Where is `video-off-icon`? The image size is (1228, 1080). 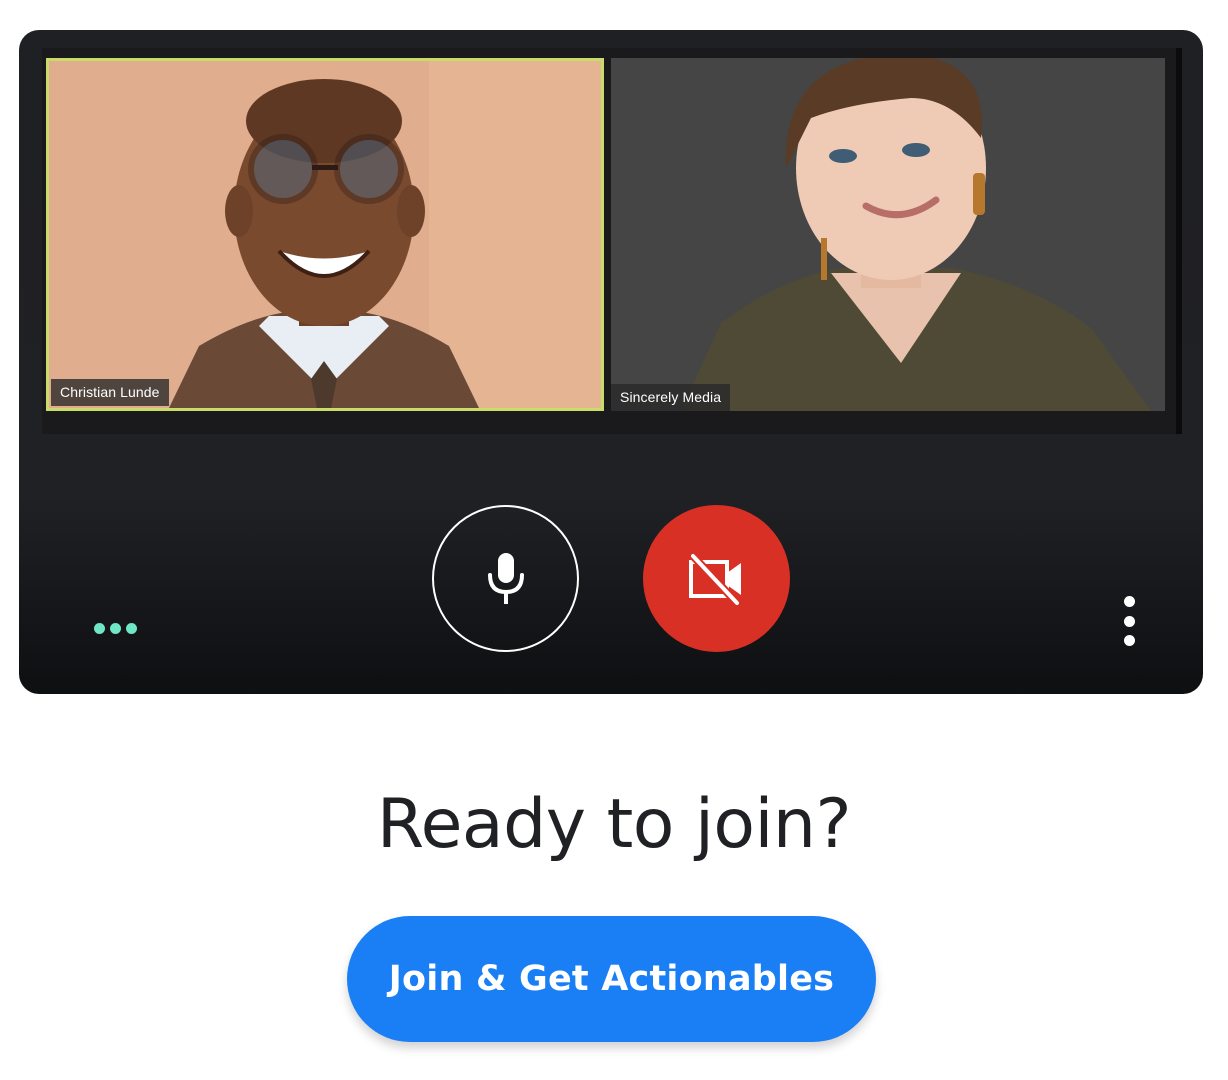
video-off-icon is located at coordinates (714, 578).